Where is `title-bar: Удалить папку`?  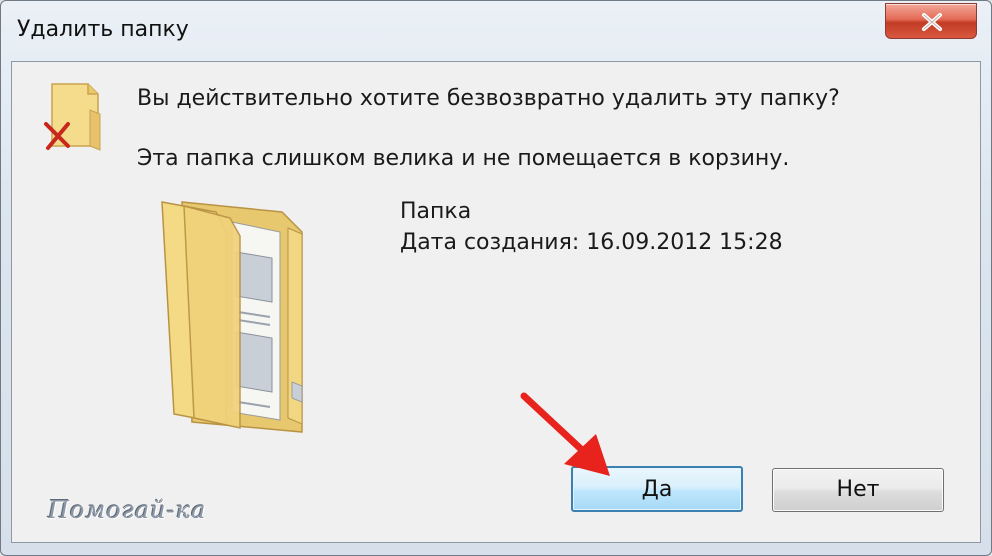
title-bar: Удалить папку is located at coordinates (496, 32).